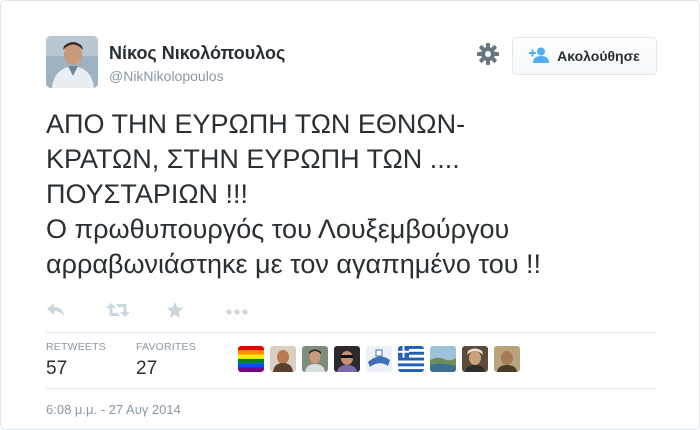 The height and width of the screenshot is (430, 700). Describe the element at coordinates (76, 312) in the screenshot. I see `reply-button` at that location.